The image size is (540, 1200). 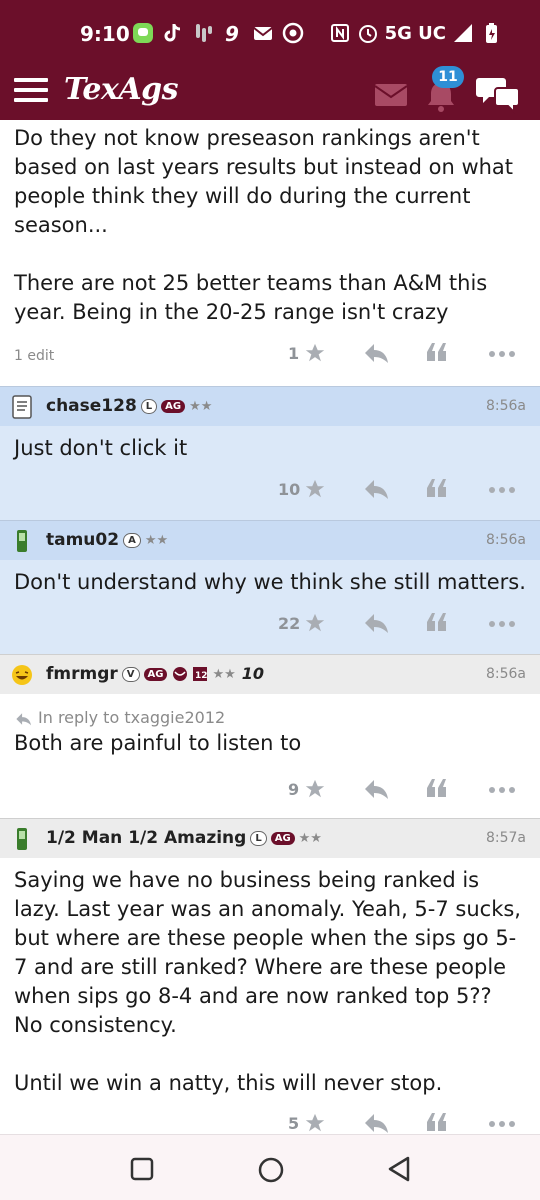 What do you see at coordinates (143, 33) in the screenshot?
I see `messages-icon` at bounding box center [143, 33].